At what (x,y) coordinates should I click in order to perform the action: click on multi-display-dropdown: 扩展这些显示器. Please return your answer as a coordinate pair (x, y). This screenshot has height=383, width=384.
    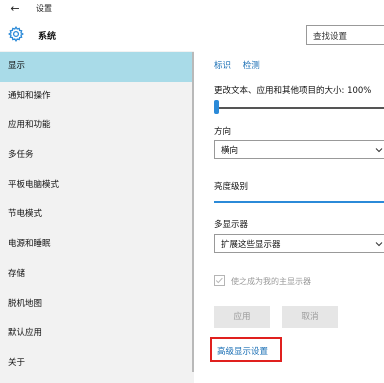
    Looking at the image, I should click on (299, 243).